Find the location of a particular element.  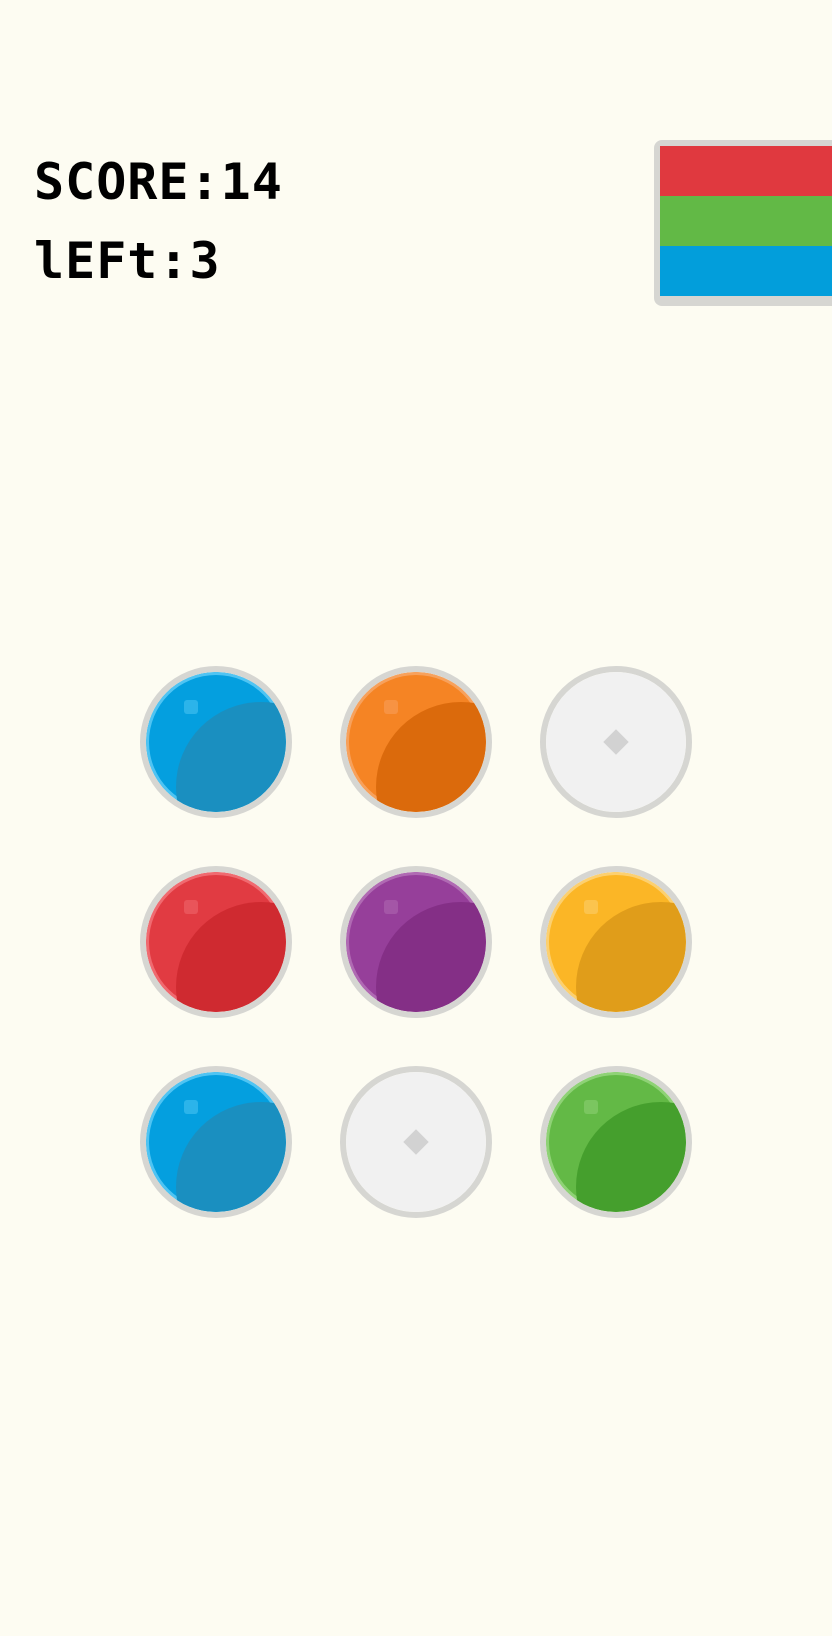

orange-ball is located at coordinates (416, 742).